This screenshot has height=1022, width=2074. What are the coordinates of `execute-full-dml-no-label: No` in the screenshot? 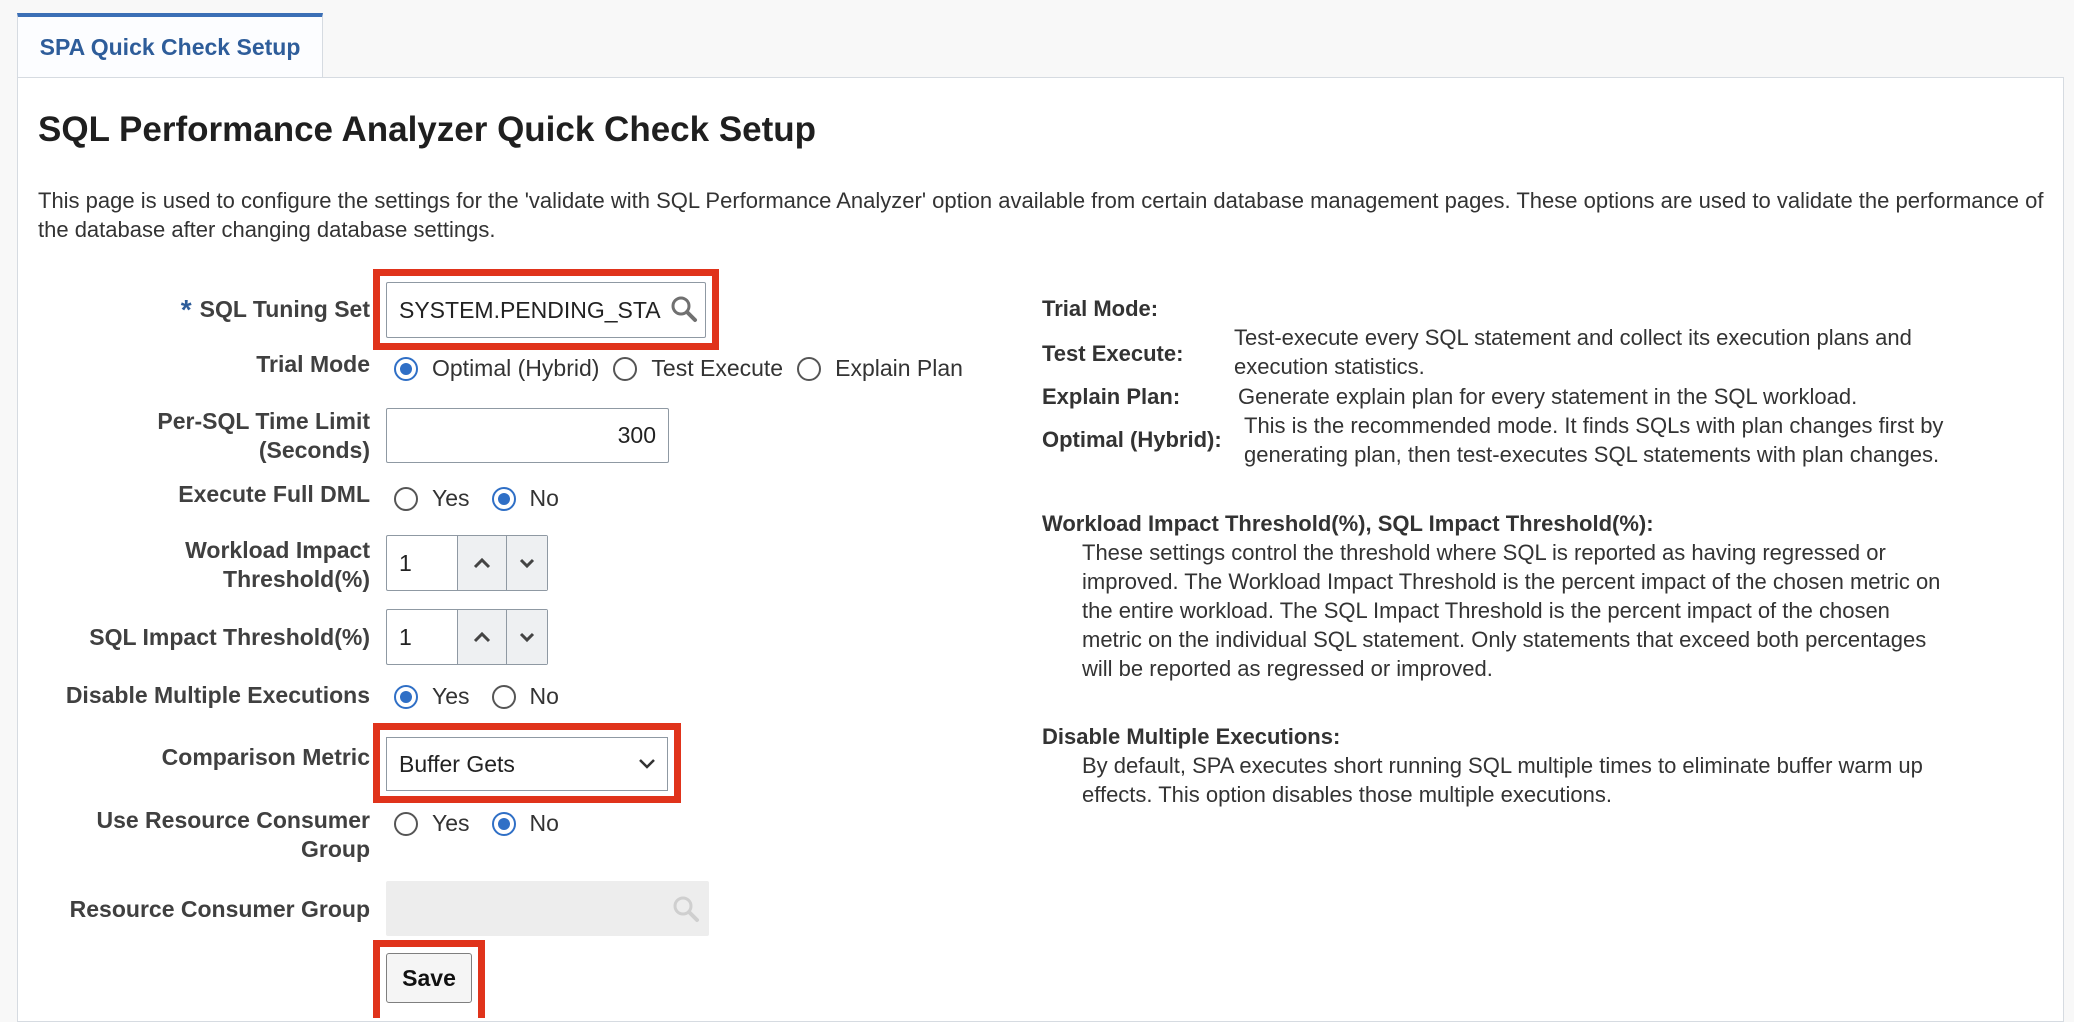 It's located at (544, 498).